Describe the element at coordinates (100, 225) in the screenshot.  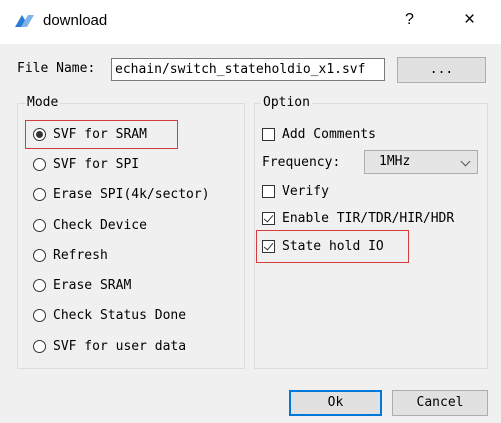
I see `mode-option-label: Check Device` at that location.